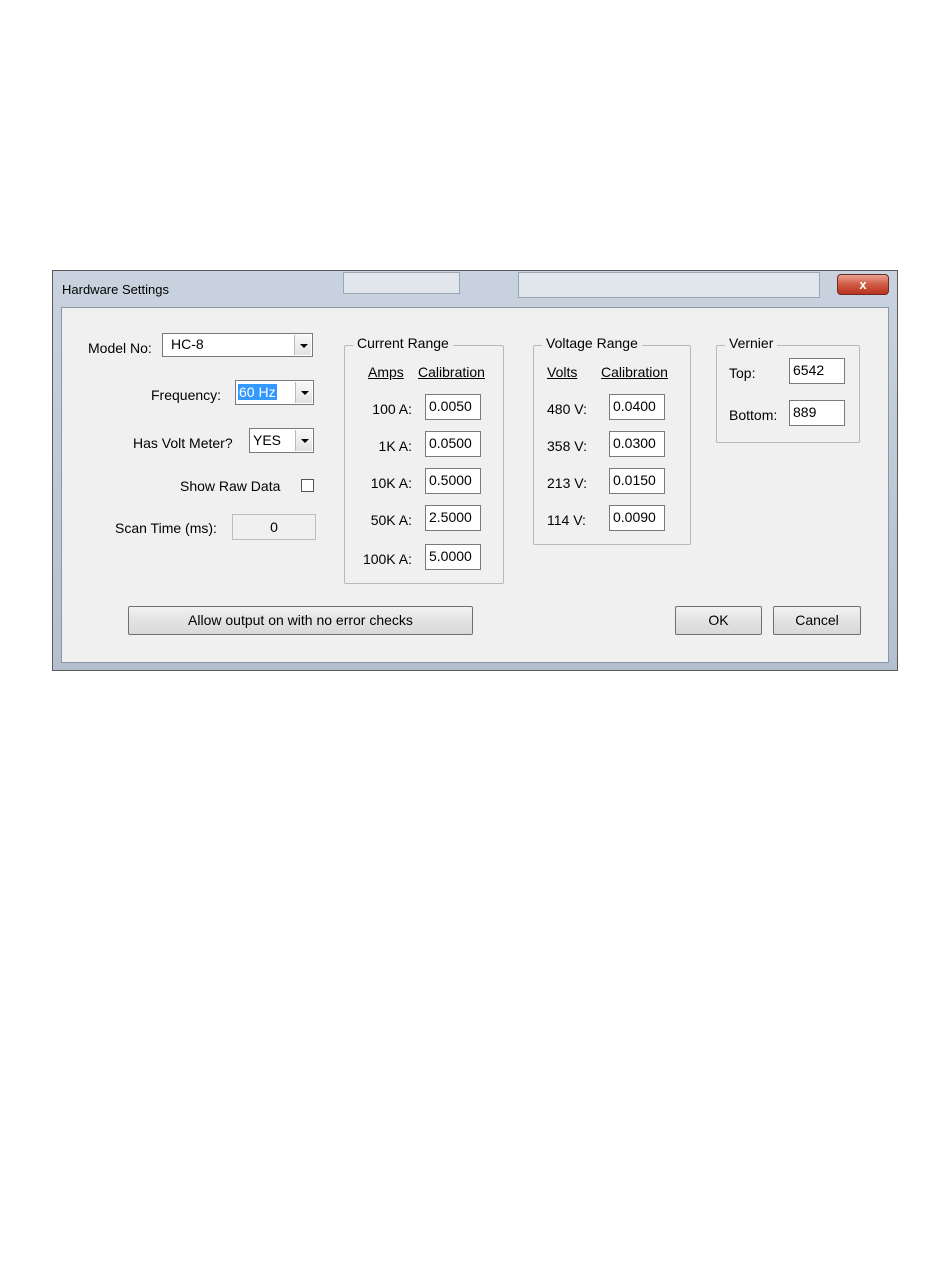 The image size is (950, 1276). What do you see at coordinates (753, 415) in the screenshot?
I see `vernier-bottom-label: Bottom:` at bounding box center [753, 415].